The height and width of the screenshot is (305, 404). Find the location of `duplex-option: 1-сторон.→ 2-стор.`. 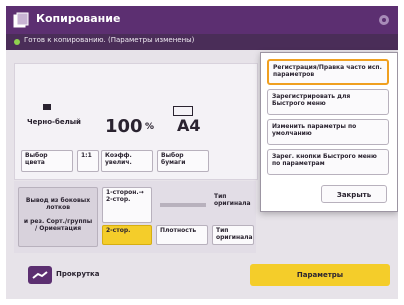

duplex-option: 1-сторон.→ 2-стор. is located at coordinates (127, 205).